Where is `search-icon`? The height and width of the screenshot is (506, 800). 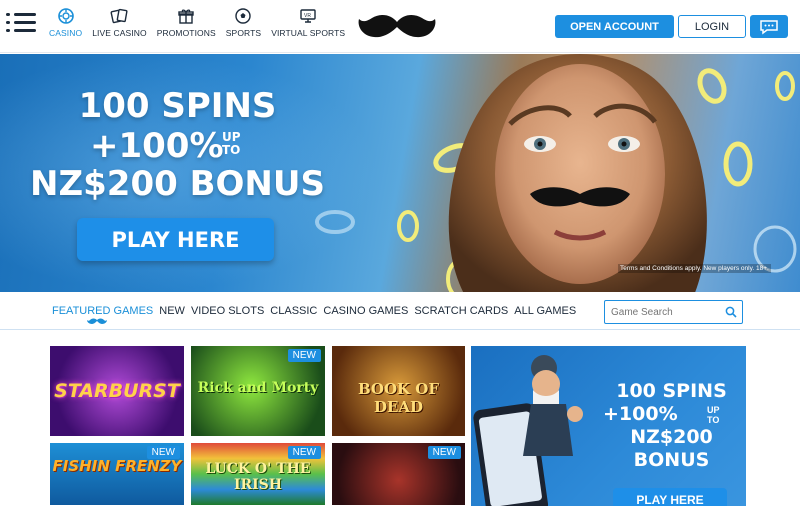 search-icon is located at coordinates (731, 312).